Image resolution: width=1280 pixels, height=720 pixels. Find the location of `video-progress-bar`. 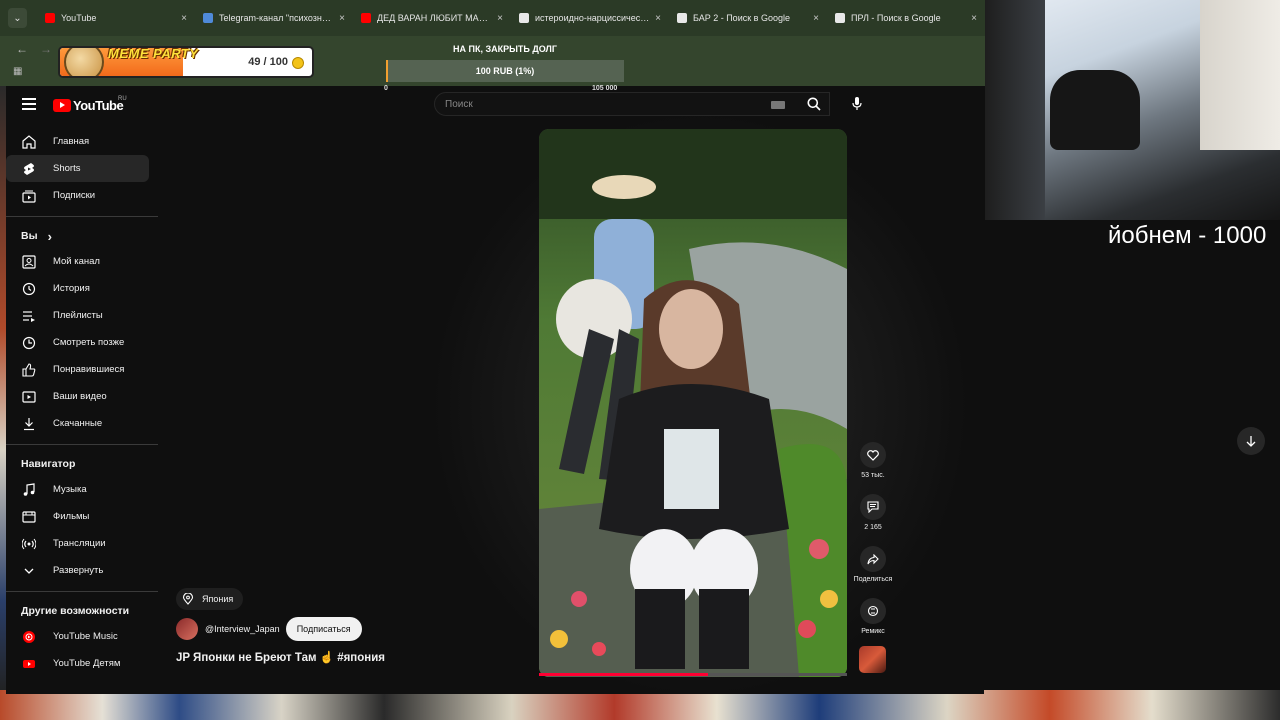

video-progress-bar is located at coordinates (693, 674).